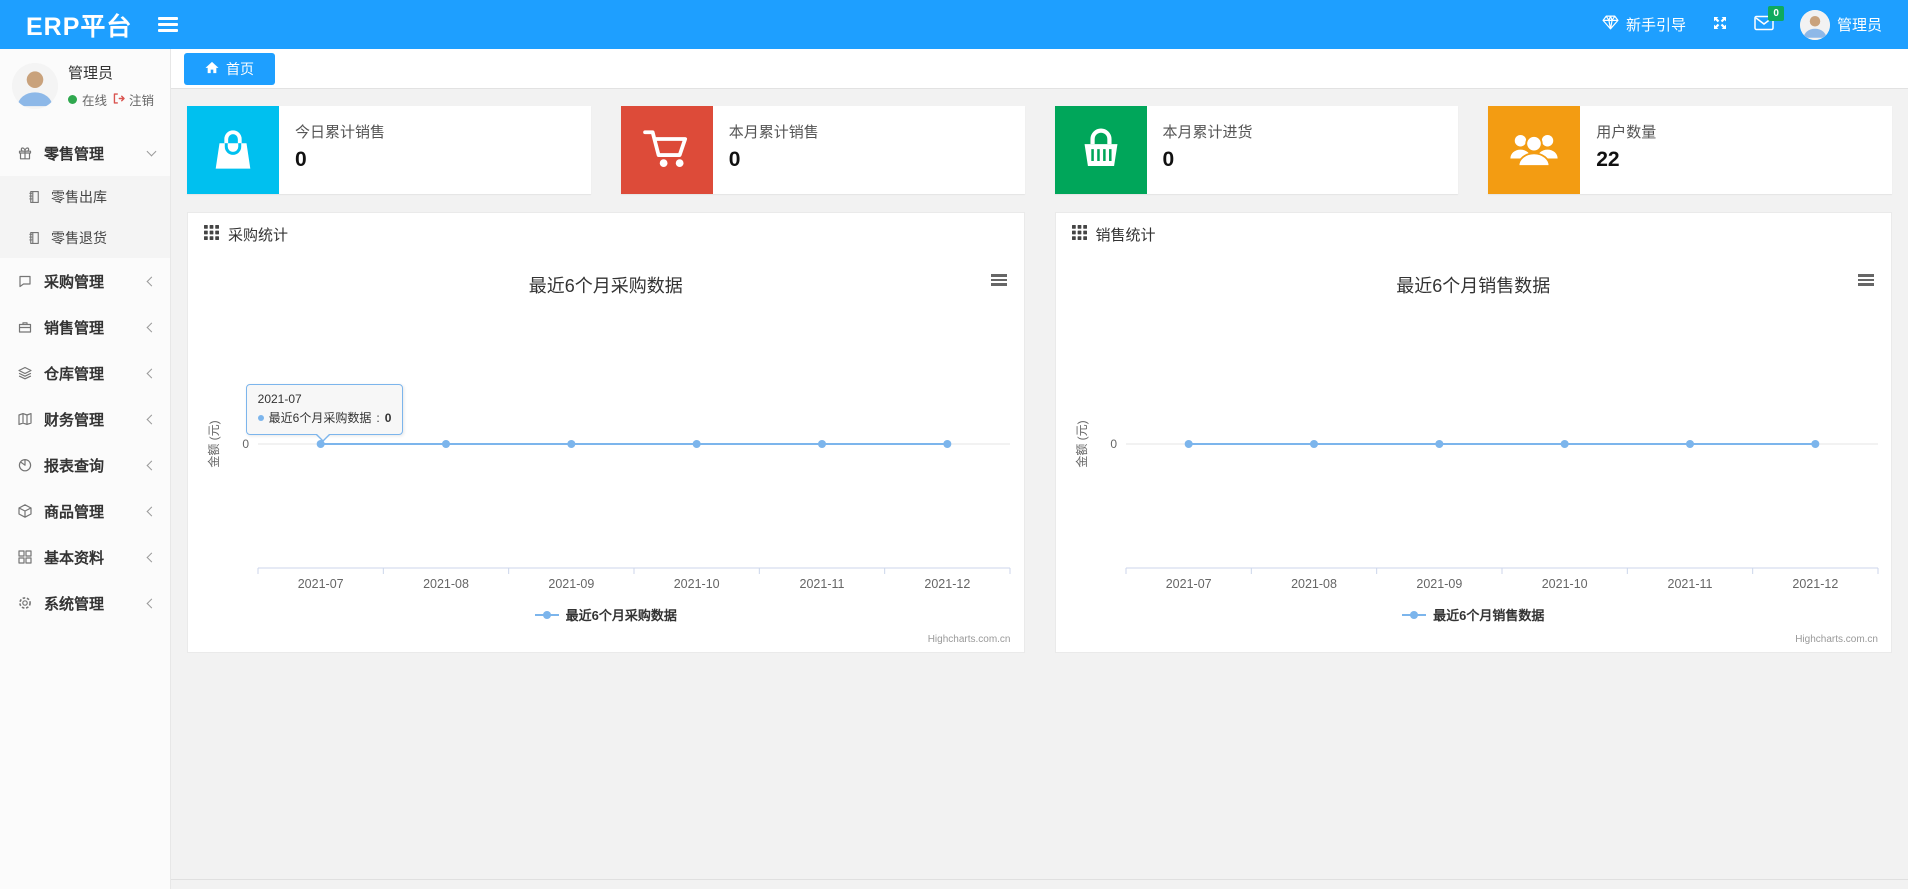 This screenshot has height=889, width=1908. What do you see at coordinates (74, 558) in the screenshot?
I see `sidebar-item-label: 基本资料` at bounding box center [74, 558].